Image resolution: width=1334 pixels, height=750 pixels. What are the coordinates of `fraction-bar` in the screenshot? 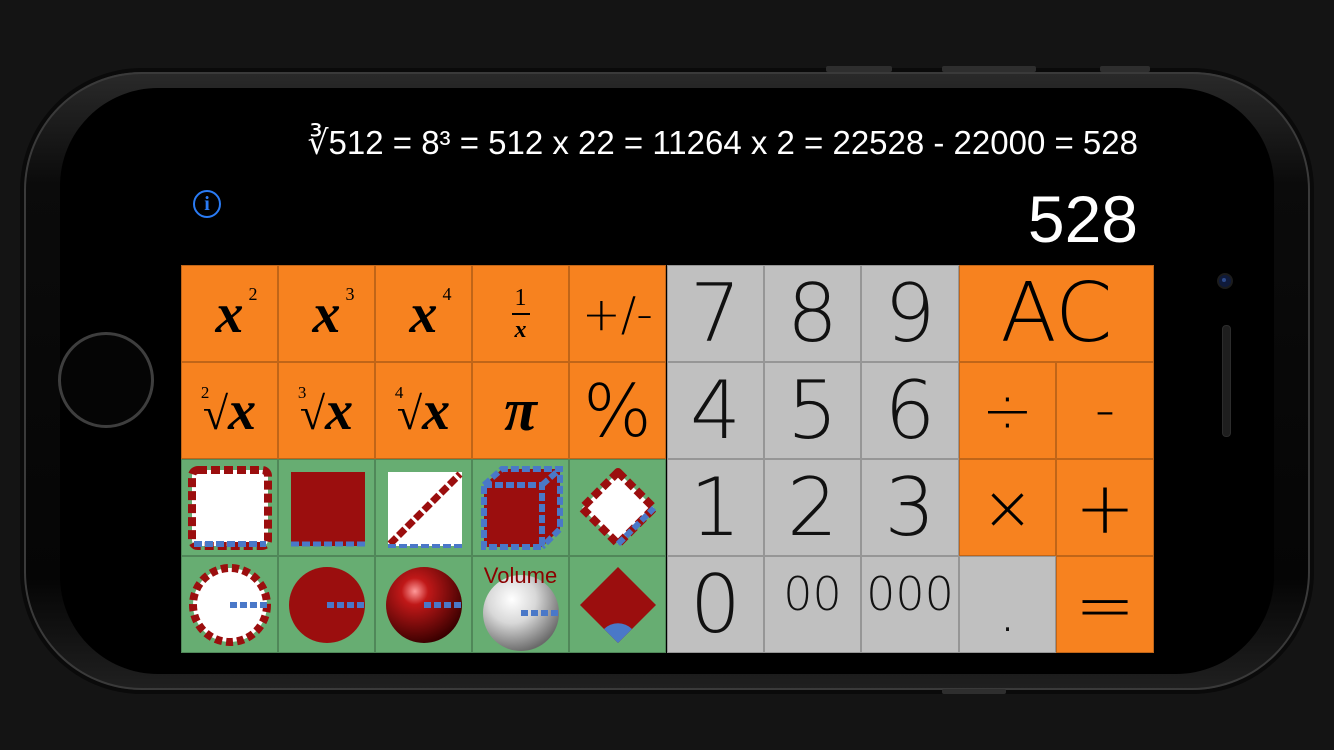 It's located at (520, 313).